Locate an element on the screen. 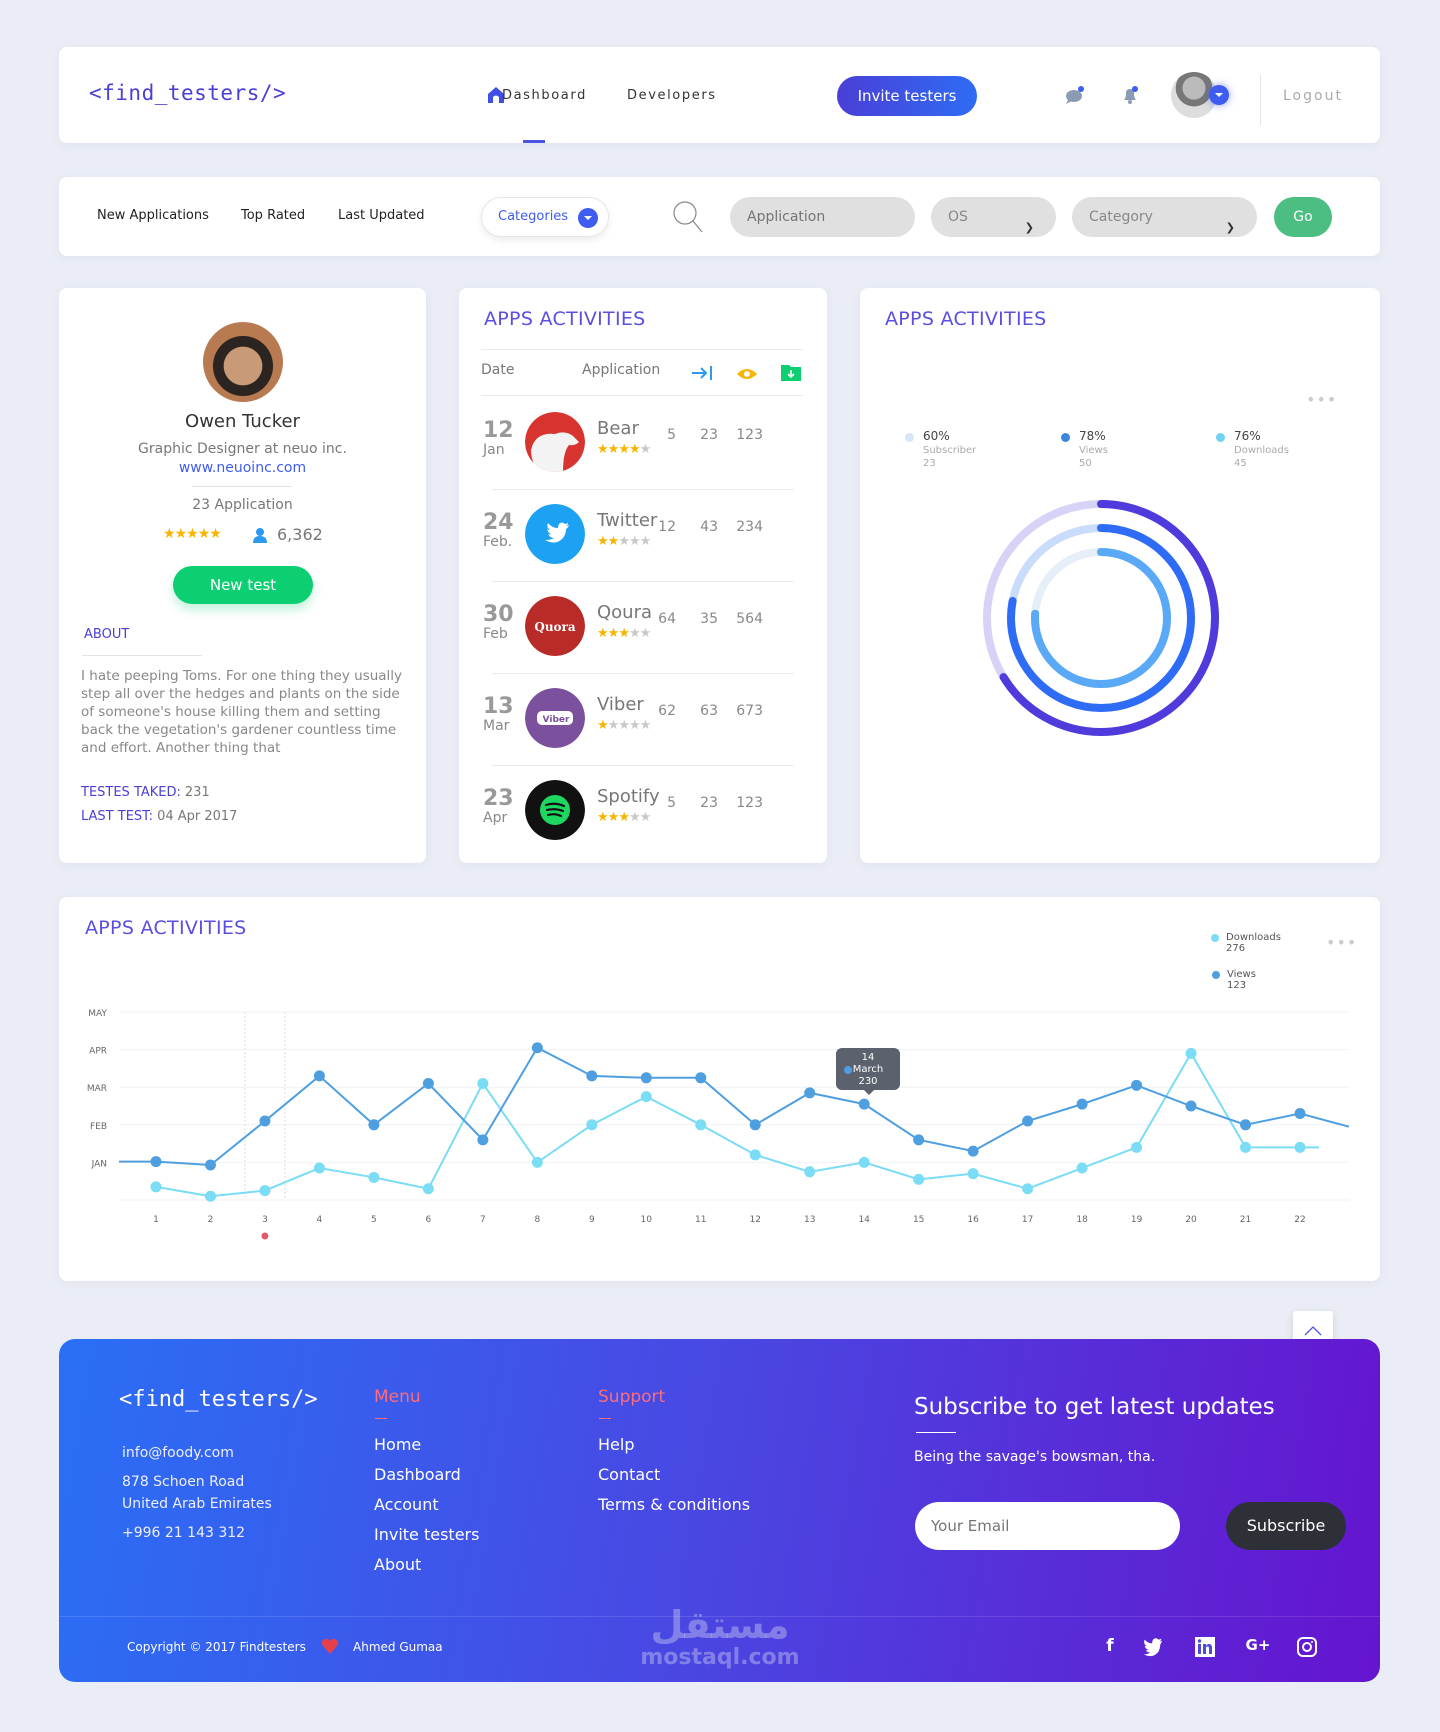 This screenshot has height=1732, width=1440. nav-developers: Developers is located at coordinates (672, 95).